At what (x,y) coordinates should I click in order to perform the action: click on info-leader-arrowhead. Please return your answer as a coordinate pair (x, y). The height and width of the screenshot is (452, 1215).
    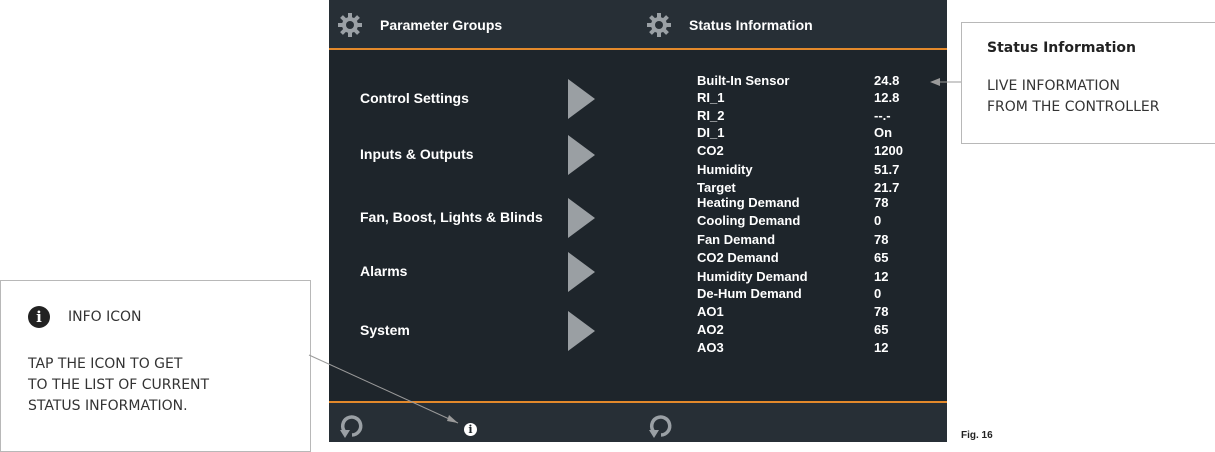
    Looking at the image, I should click on (452, 419).